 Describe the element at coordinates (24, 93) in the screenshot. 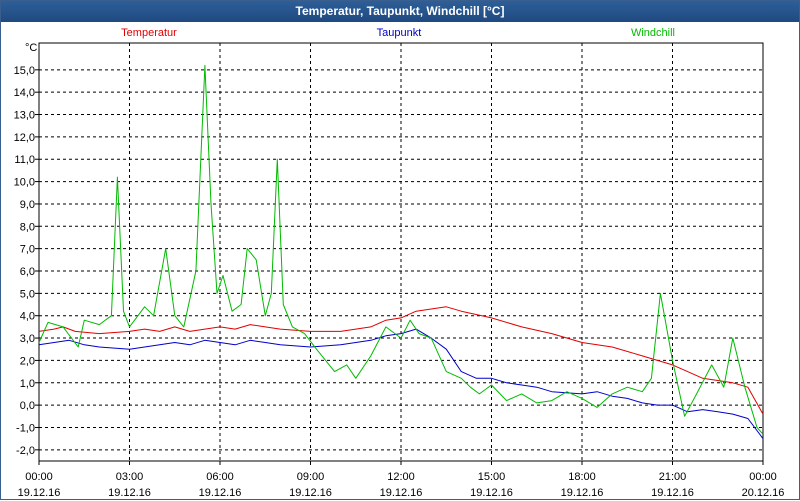

I see `y-tick-label: 14,0` at that location.